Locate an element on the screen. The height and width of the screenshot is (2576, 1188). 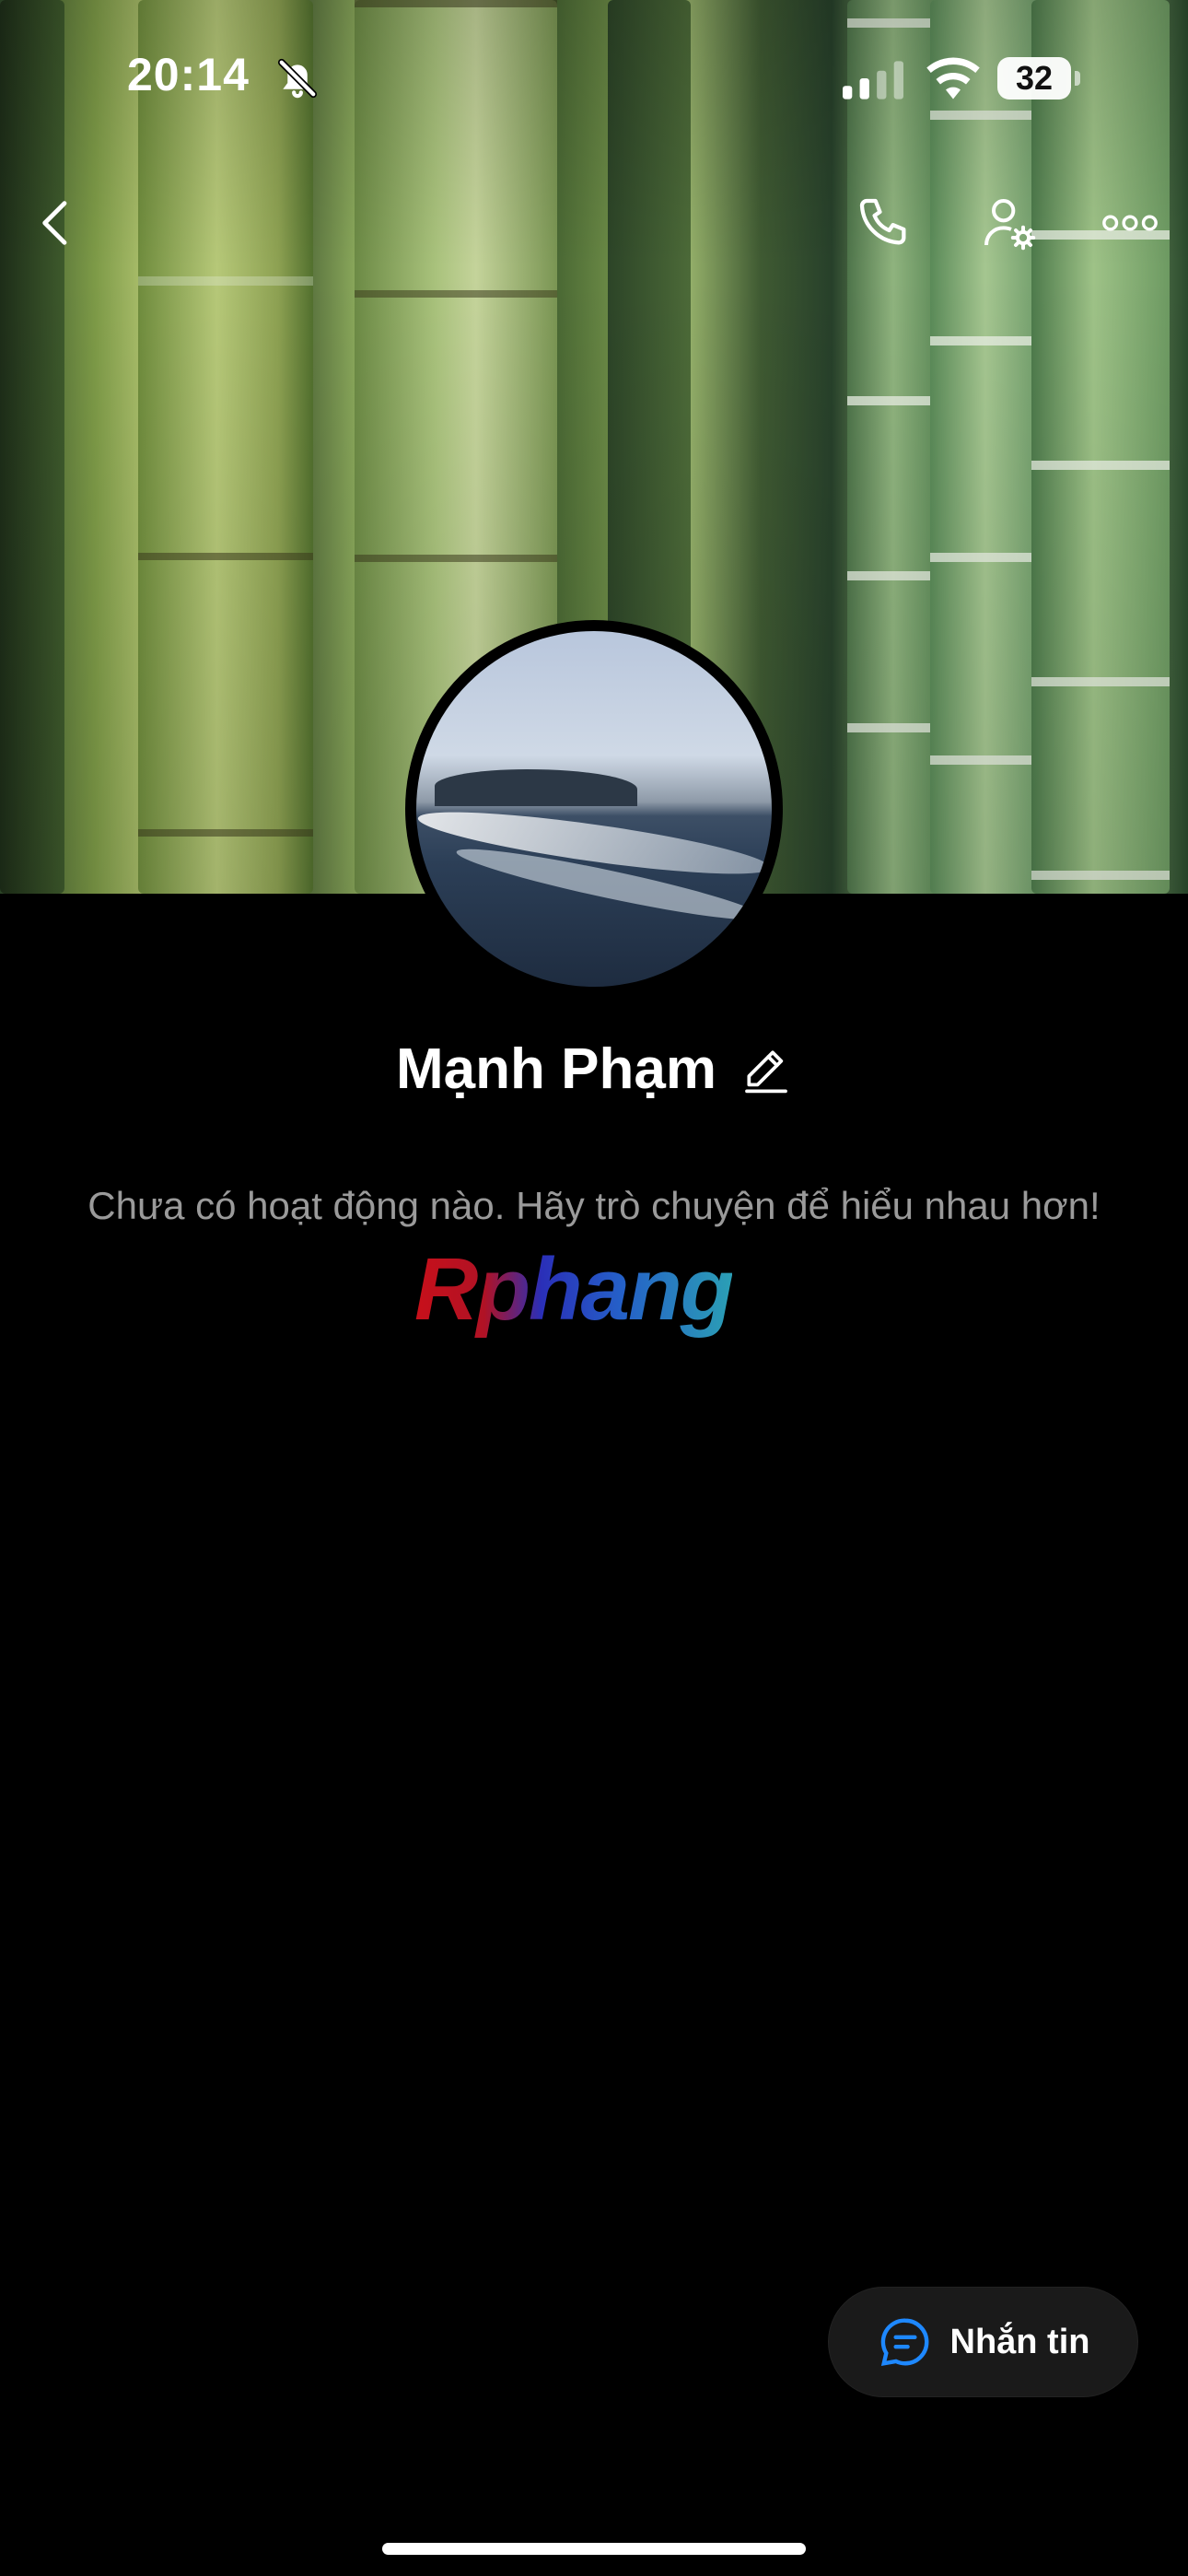
message-button-label: Nhắn tin is located at coordinates (1019, 2341).